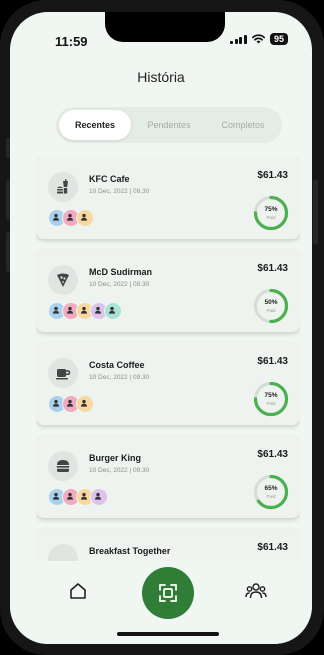 The height and width of the screenshot is (655, 324). Describe the element at coordinates (238, 39) in the screenshot. I see `signal-icon` at that location.